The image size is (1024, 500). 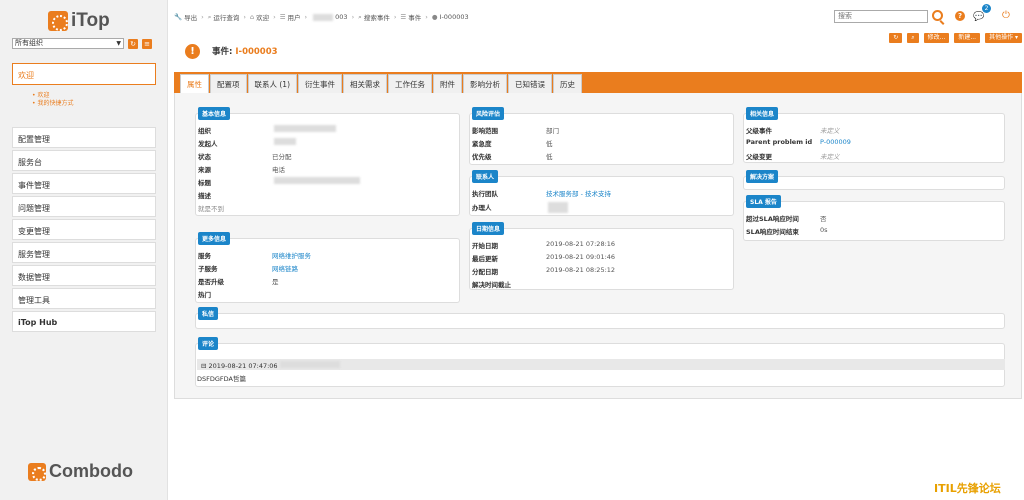 I want to click on other-actions-button: 其他操作 ▾, so click(x=1003, y=38).